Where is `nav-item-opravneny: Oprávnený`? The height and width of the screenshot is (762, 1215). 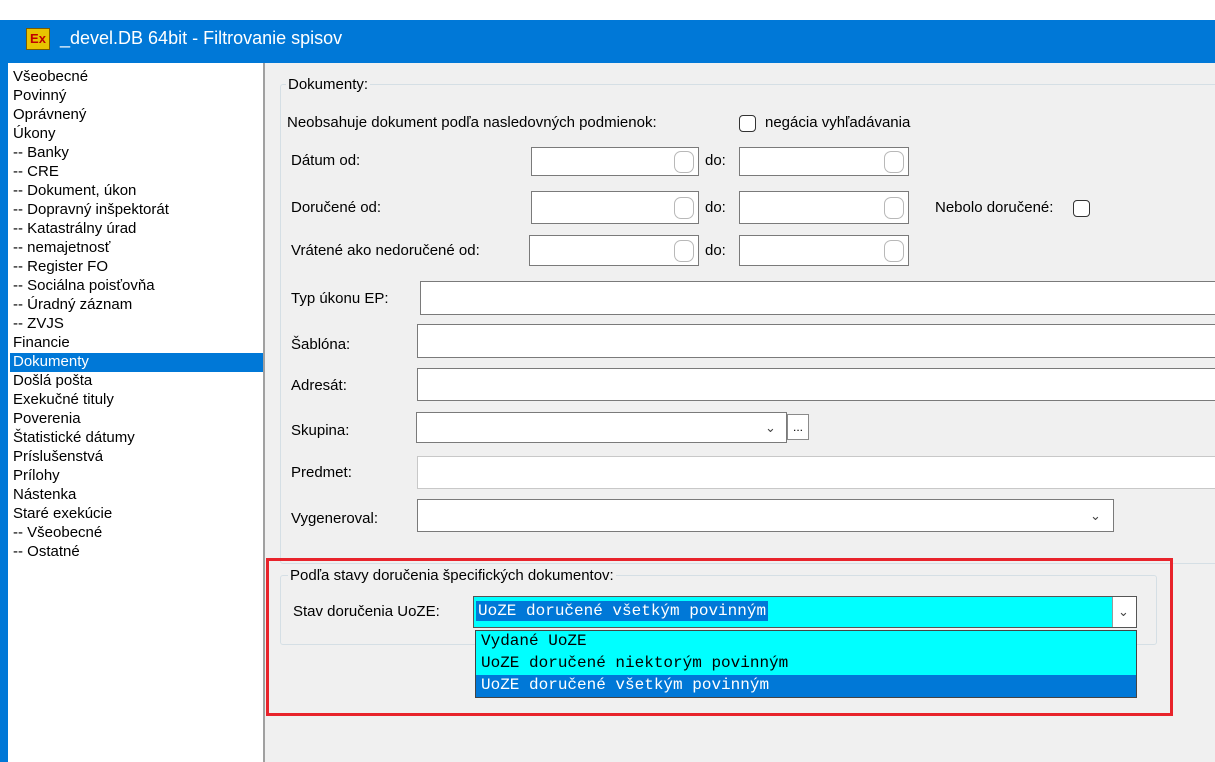
nav-item-opravneny: Oprávnený is located at coordinates (136, 115).